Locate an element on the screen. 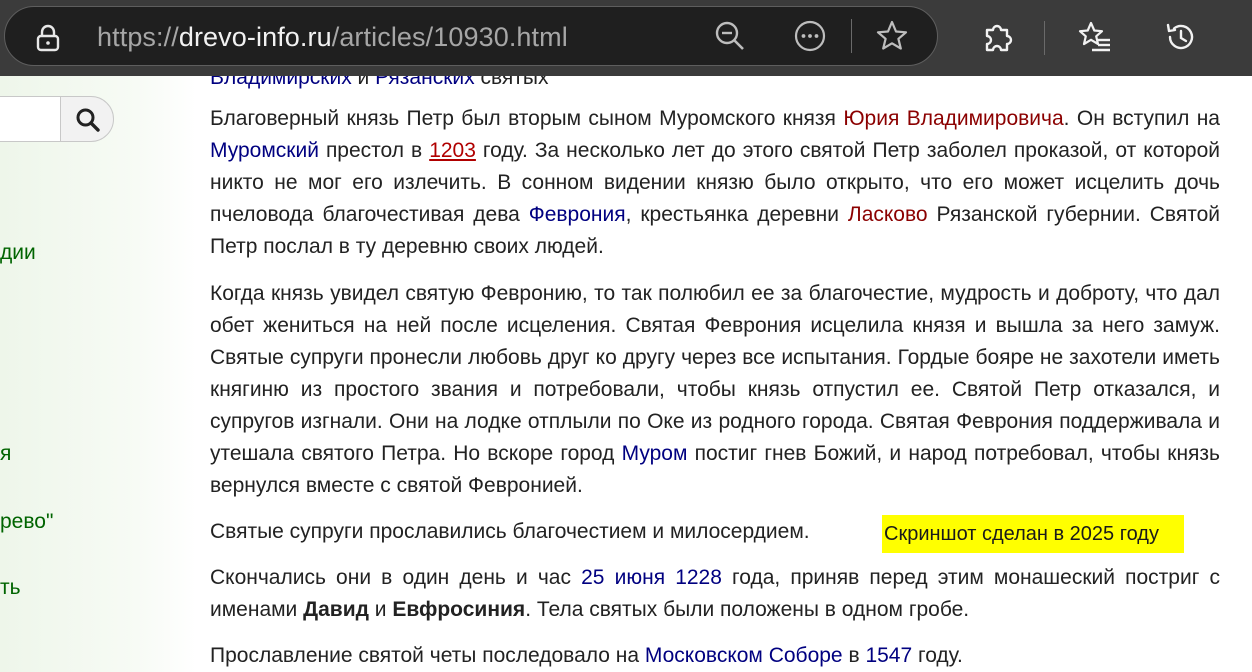 Image resolution: width=1252 pixels, height=672 pixels. text: . Он вступил на is located at coordinates (1141, 118).